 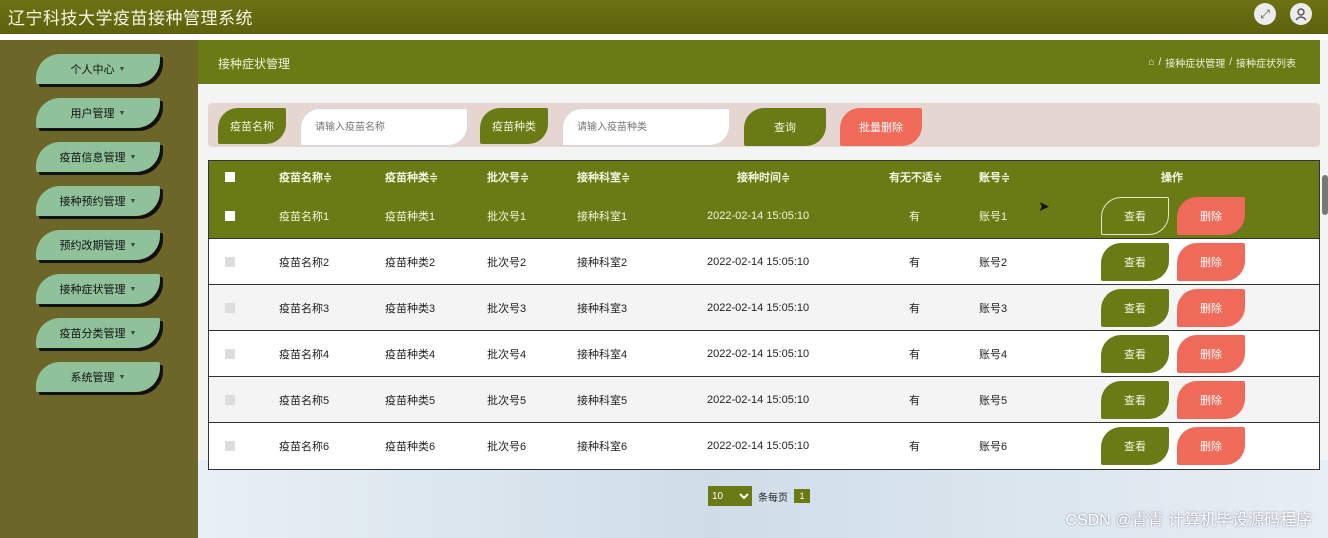 I want to click on cell-batch: 批次号1, so click(x=507, y=216).